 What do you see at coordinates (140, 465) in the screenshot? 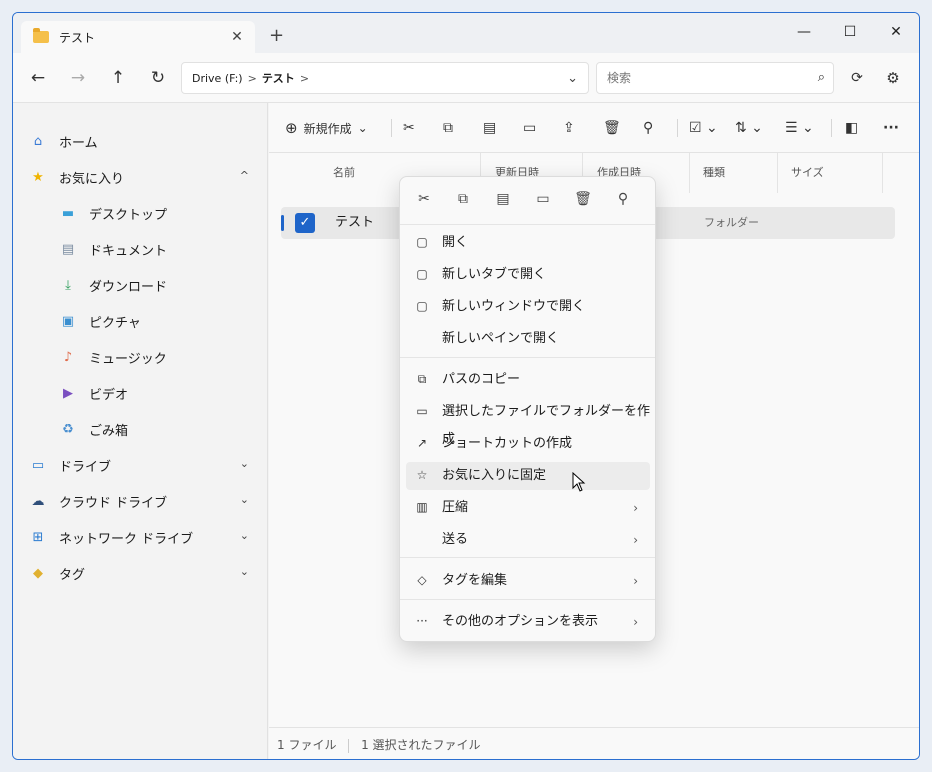
I see `sidebar-item: ▭ ドライブ ⌄` at bounding box center [140, 465].